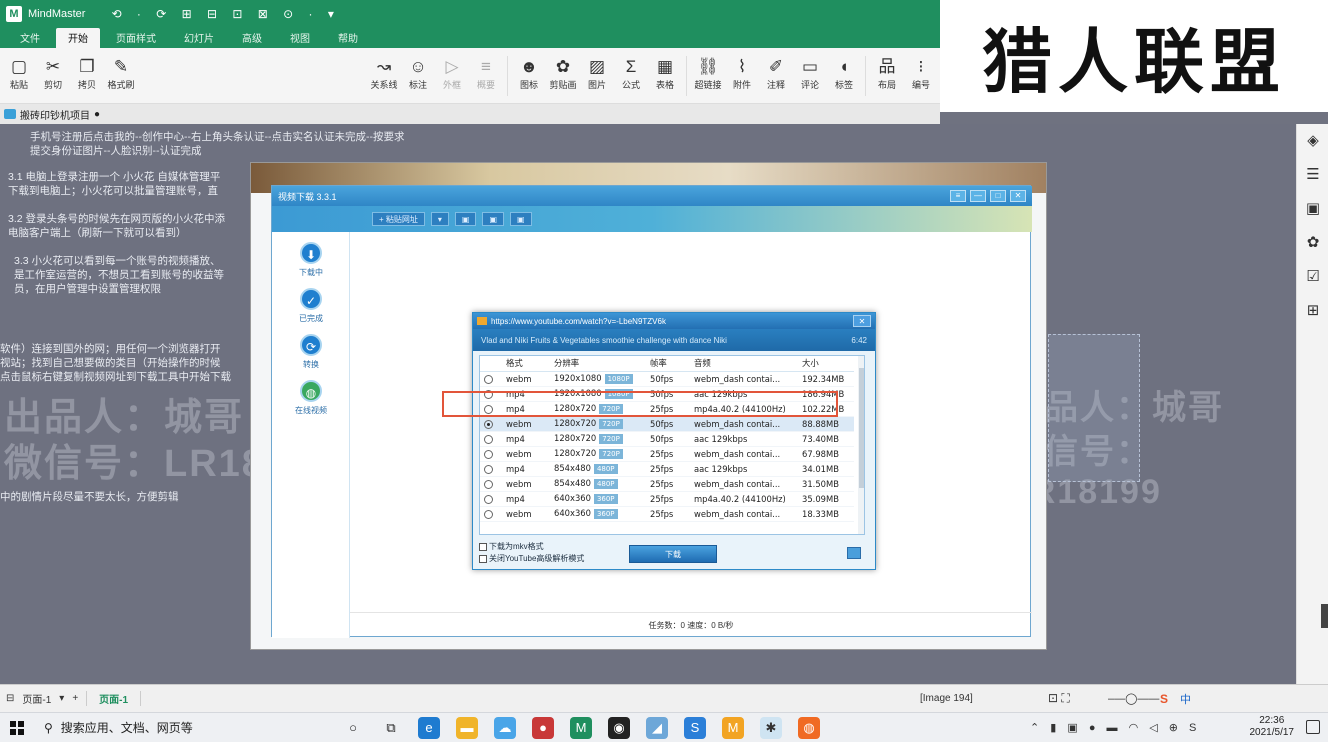 Image resolution: width=1328 pixels, height=742 pixels. Describe the element at coordinates (1312, 311) in the screenshot. I see `export-panel-icon: ⊞` at that location.